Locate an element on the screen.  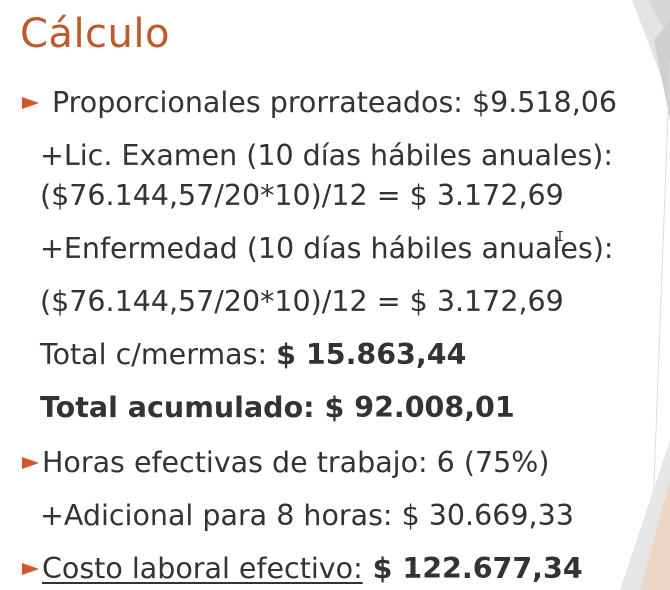
total-mermas-value: $ 15.863,44 is located at coordinates (371, 354).